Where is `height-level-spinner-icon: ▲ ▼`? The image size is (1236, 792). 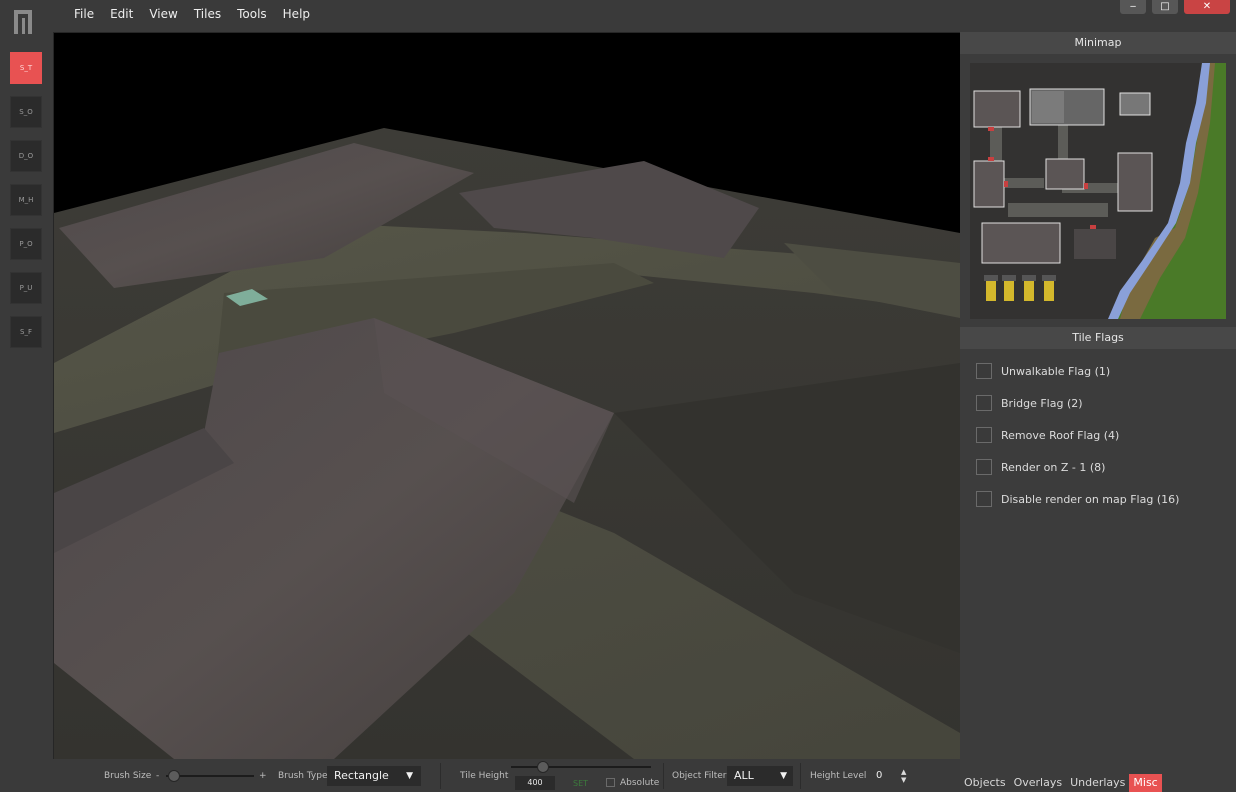
height-level-spinner-icon: ▲ ▼ is located at coordinates (903, 776).